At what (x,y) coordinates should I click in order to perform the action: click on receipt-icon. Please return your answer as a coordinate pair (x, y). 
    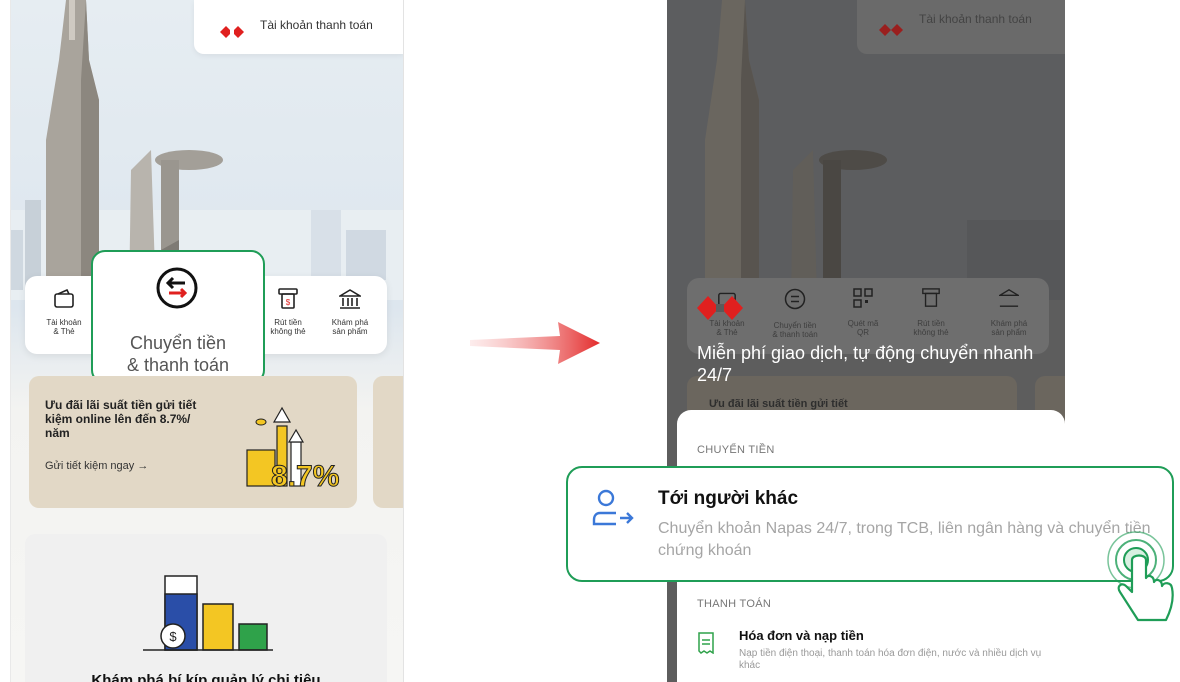
    Looking at the image, I should click on (706, 643).